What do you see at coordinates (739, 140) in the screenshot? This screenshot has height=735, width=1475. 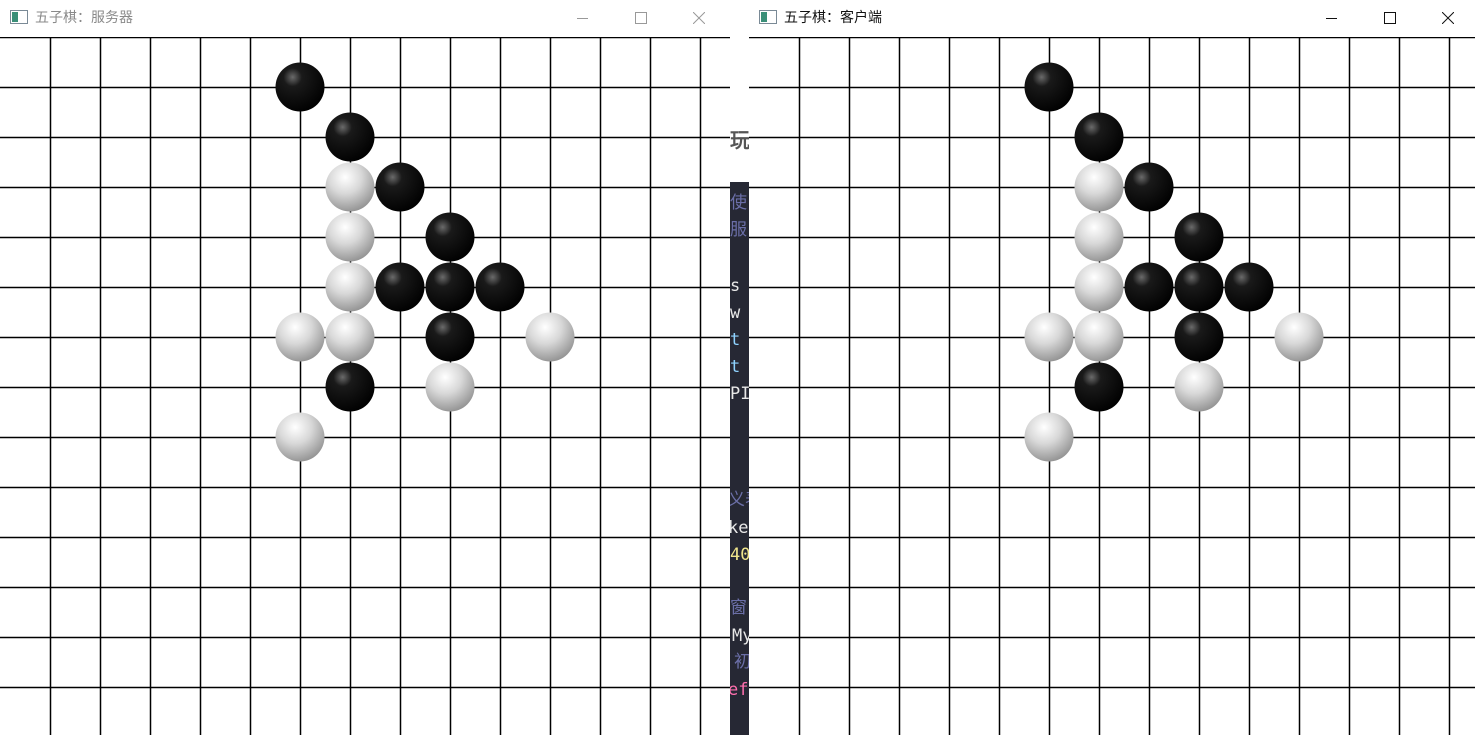 I see `code-snippet: 玩` at bounding box center [739, 140].